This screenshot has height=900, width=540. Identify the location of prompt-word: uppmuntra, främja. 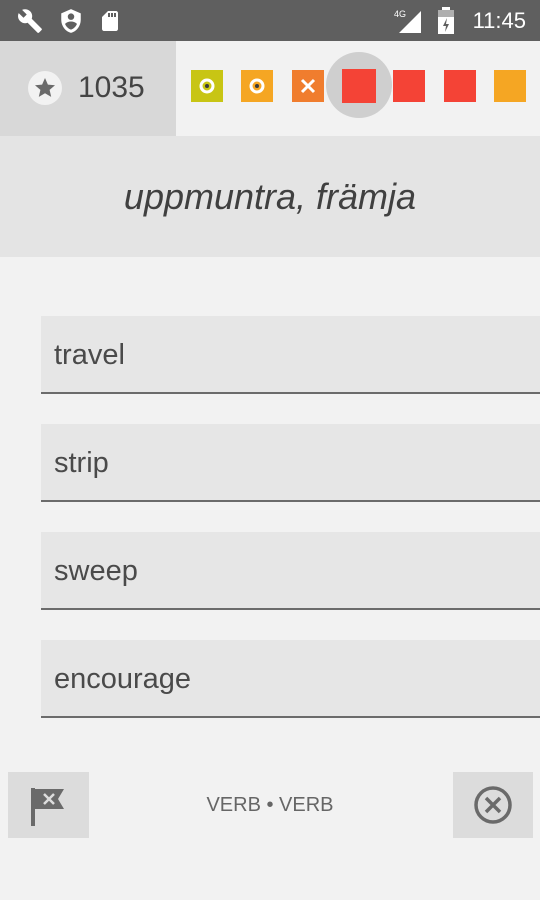
(270, 196).